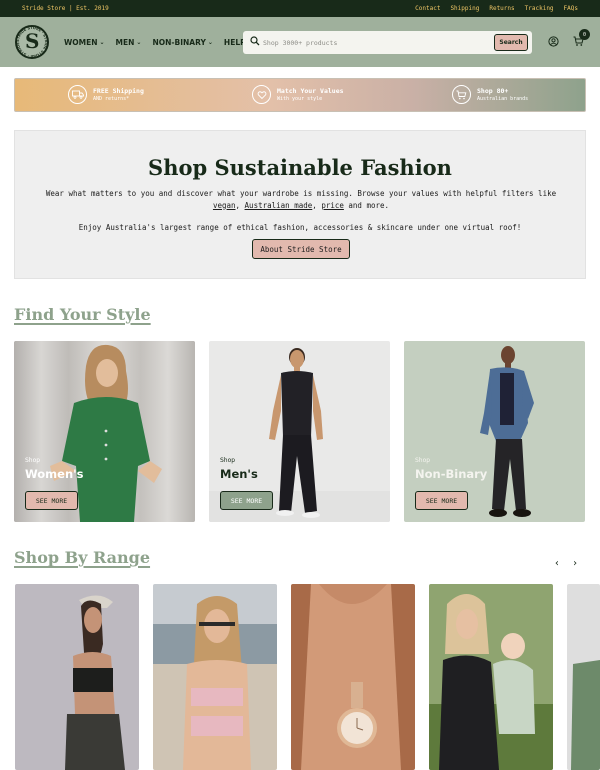 This screenshot has width=600, height=770. I want to click on category-card-womens: Shop Women's SEE MORE, so click(104, 431).